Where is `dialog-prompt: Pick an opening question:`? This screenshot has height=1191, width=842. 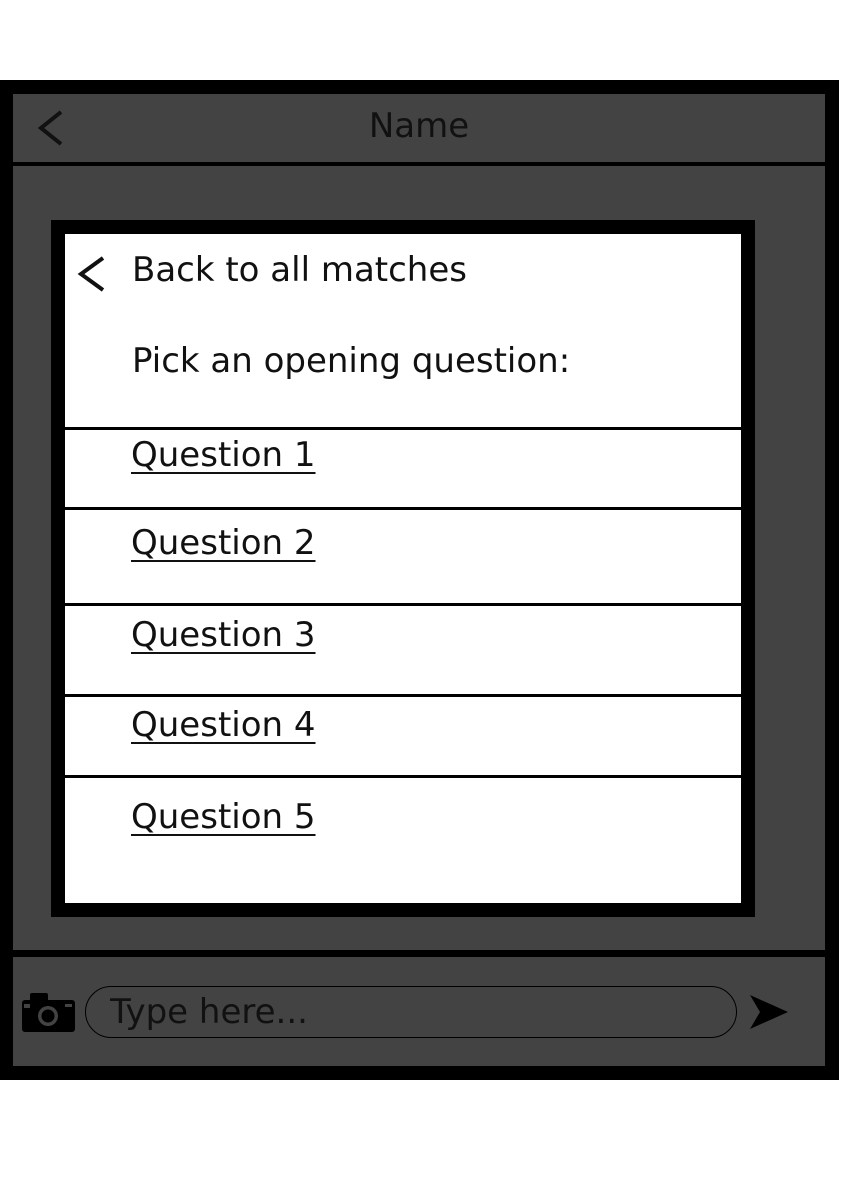
dialog-prompt: Pick an opening question: is located at coordinates (351, 361).